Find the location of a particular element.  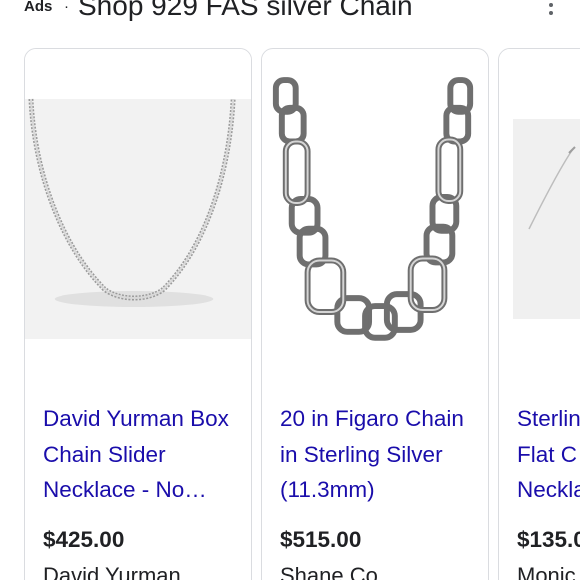

product-price: $135.0 is located at coordinates (548, 539).